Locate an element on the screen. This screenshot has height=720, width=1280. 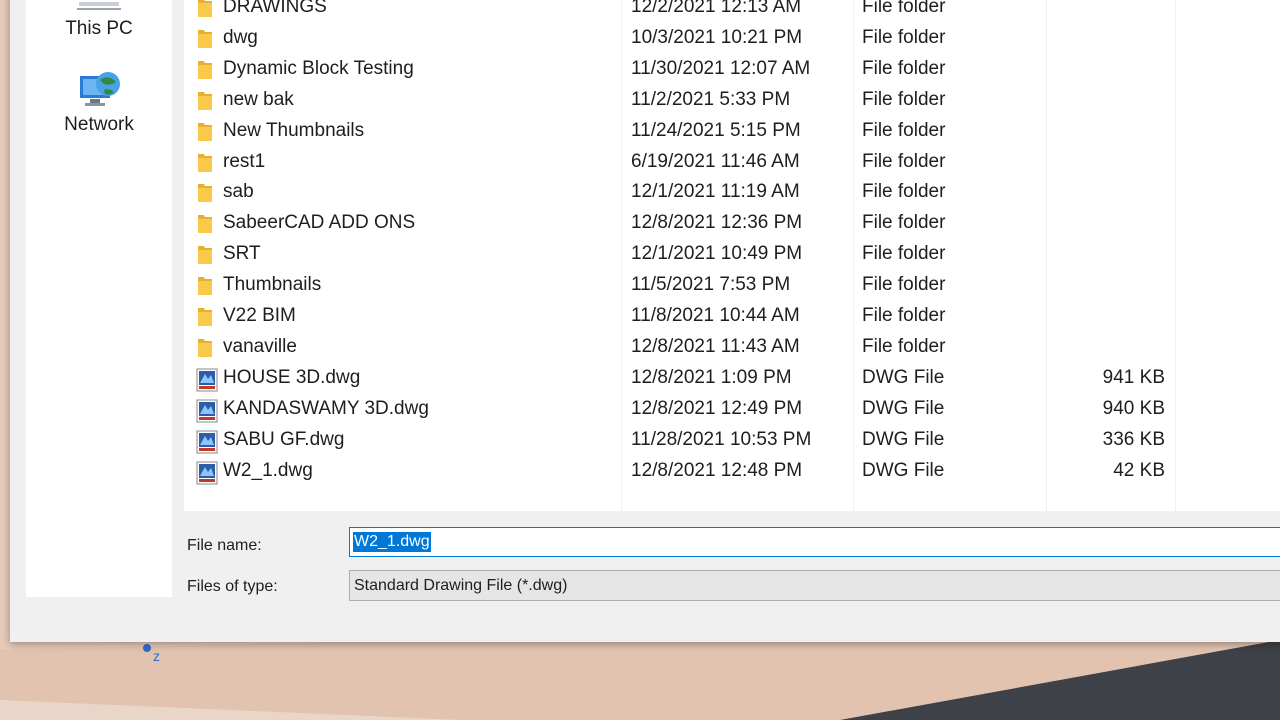
list-item: dwg 10/3/2021 10:21 PM File folder is located at coordinates (732, 39).